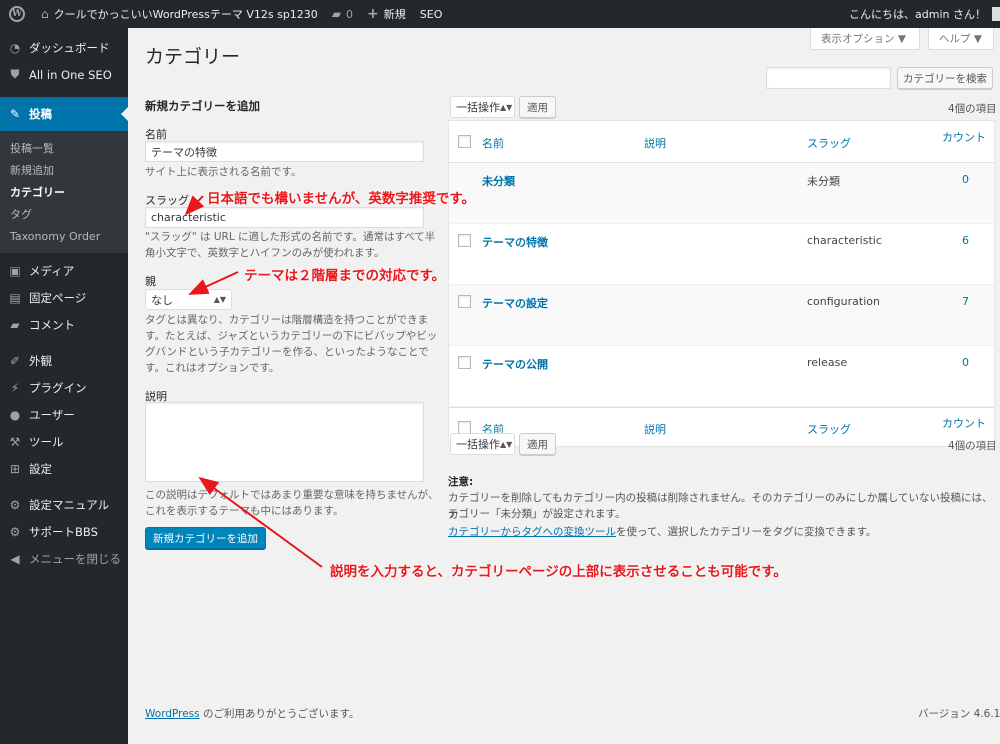 The image size is (1000, 744). What do you see at coordinates (945, 78) in the screenshot?
I see `search-categories-button: カテゴリーを検索` at bounding box center [945, 78].